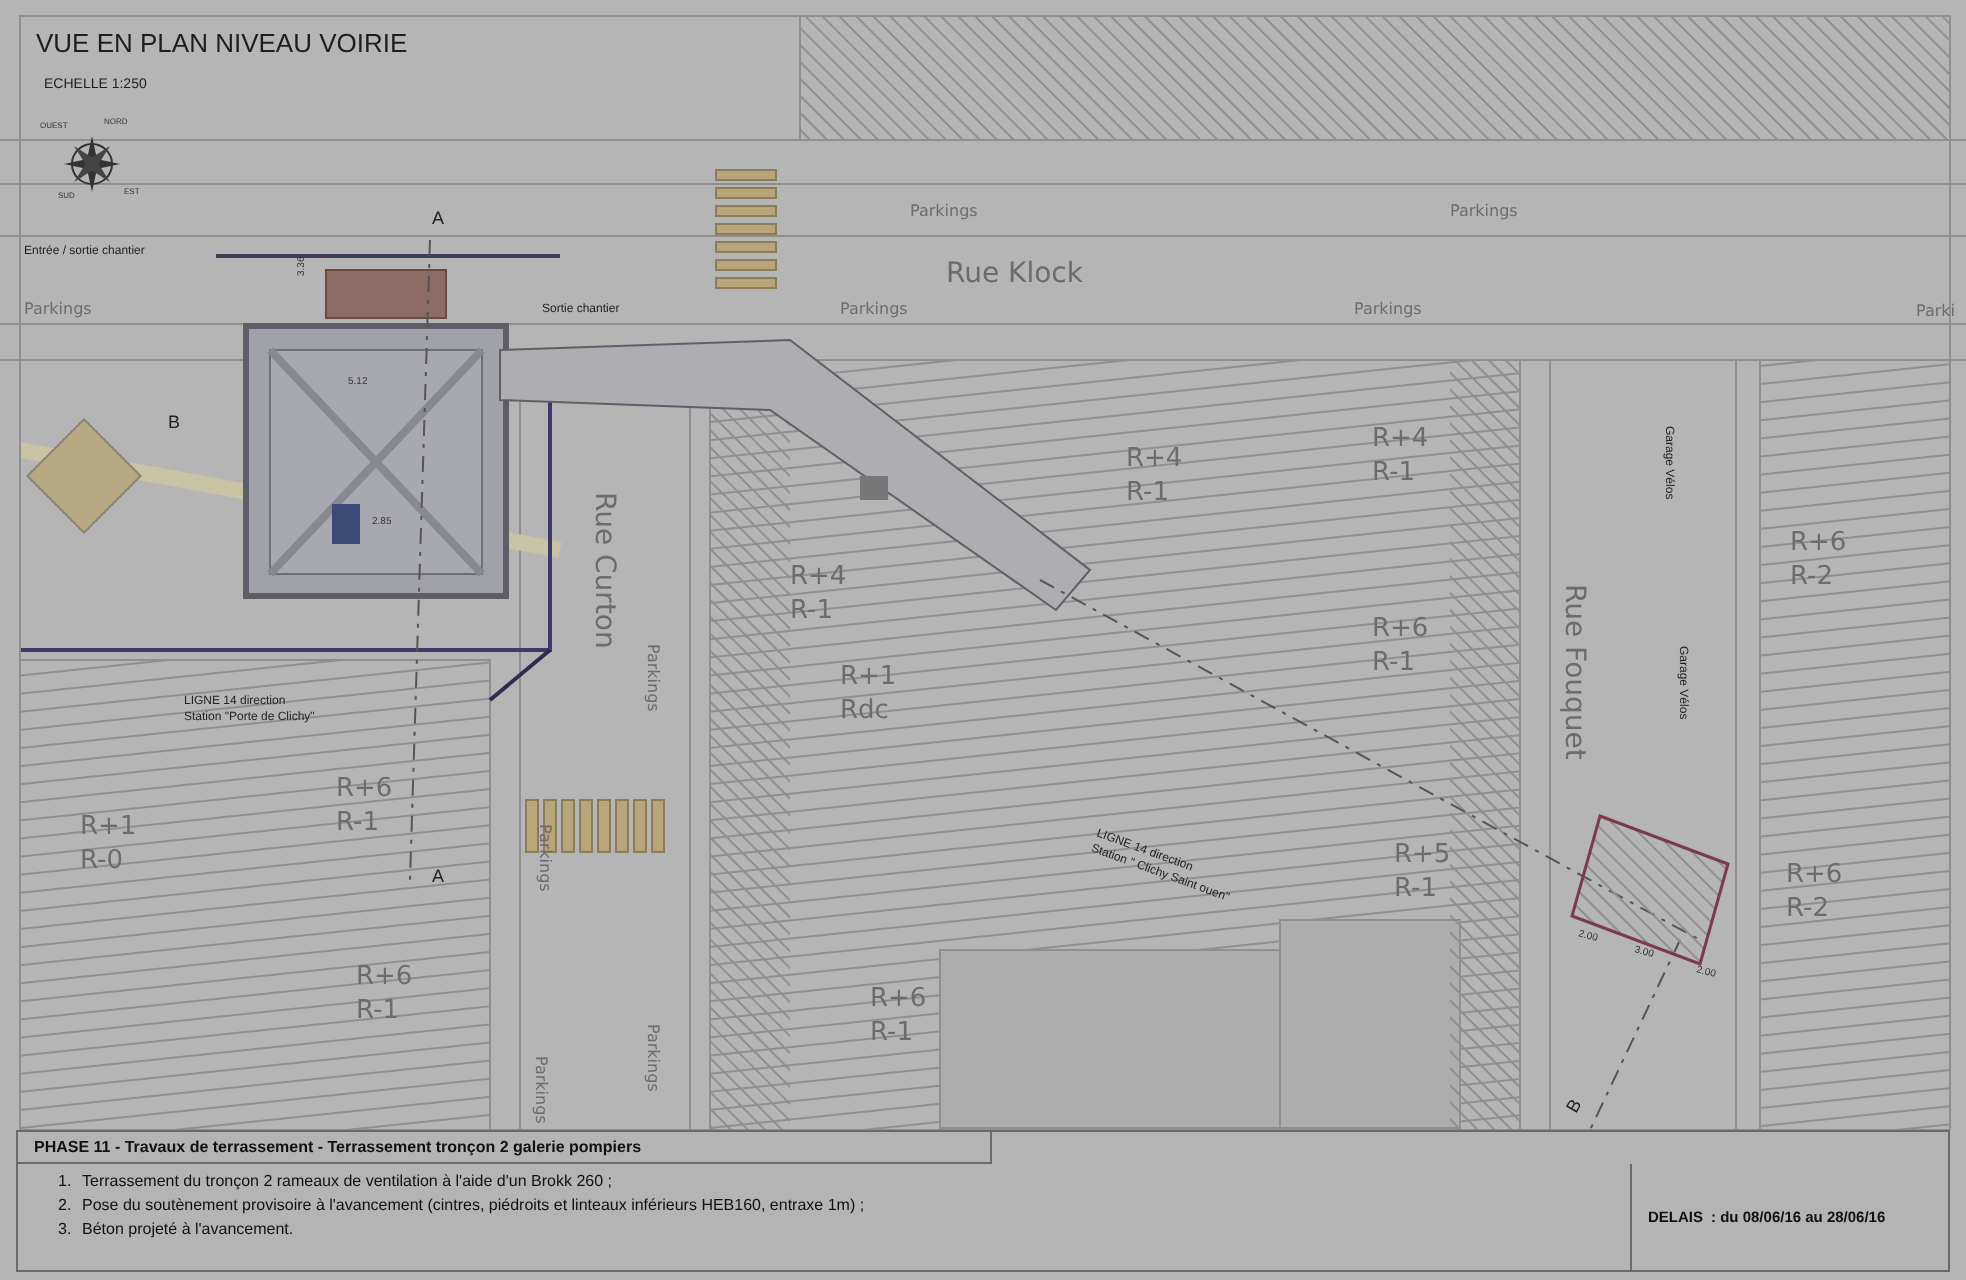 This screenshot has width=1966, height=1280. I want to click on street-name: Rue Fouquet, so click(1574, 672).